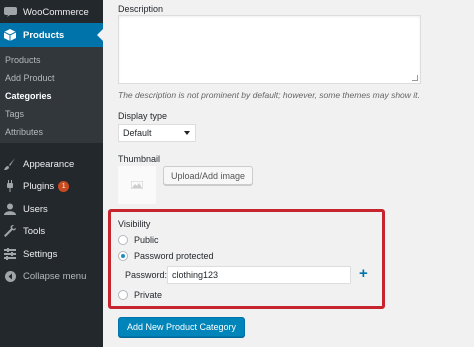 This screenshot has height=347, width=474. What do you see at coordinates (187, 133) in the screenshot?
I see `chevron-down-icon` at bounding box center [187, 133].